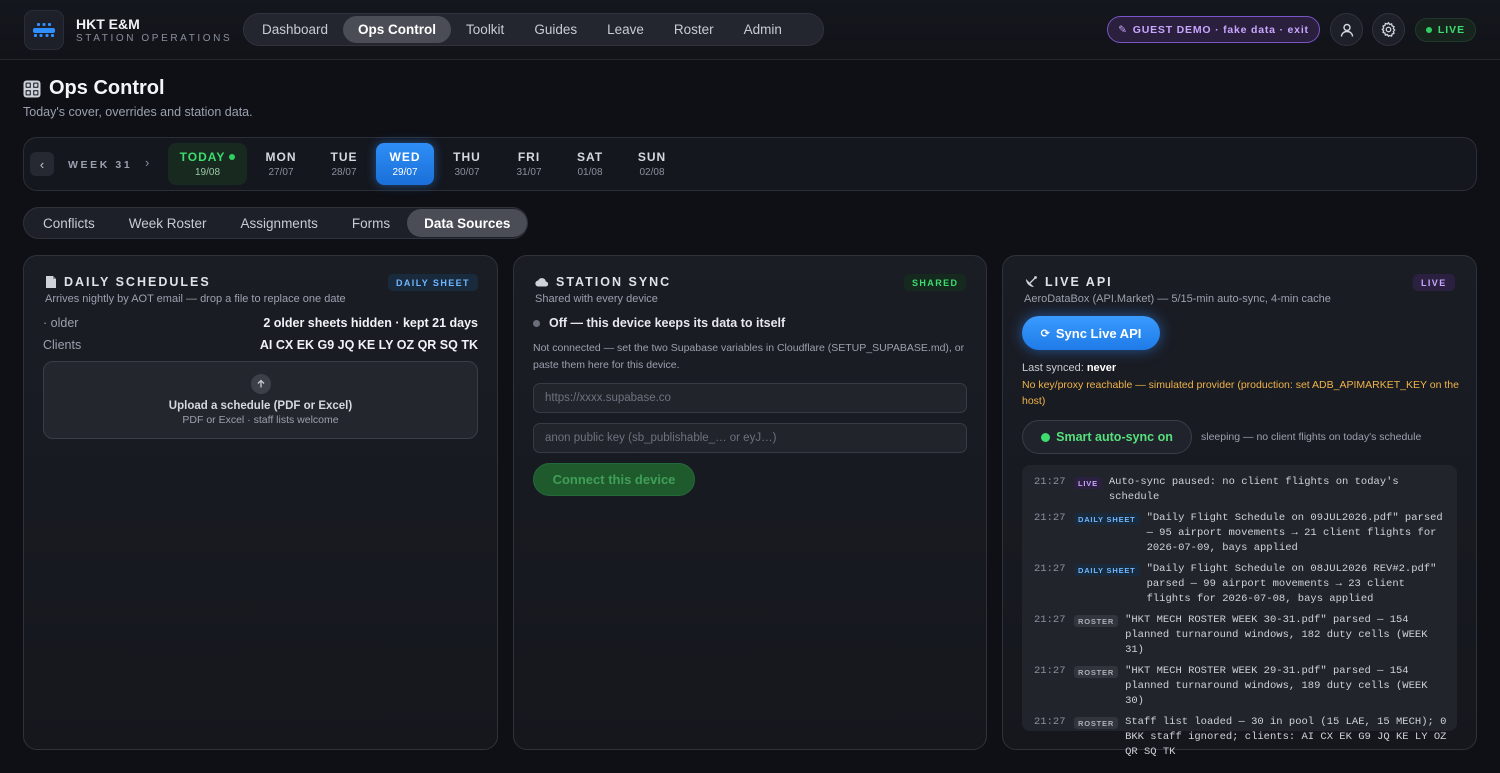  Describe the element at coordinates (1098, 333) in the screenshot. I see `sync-live-api-label: Sync Live API` at that location.